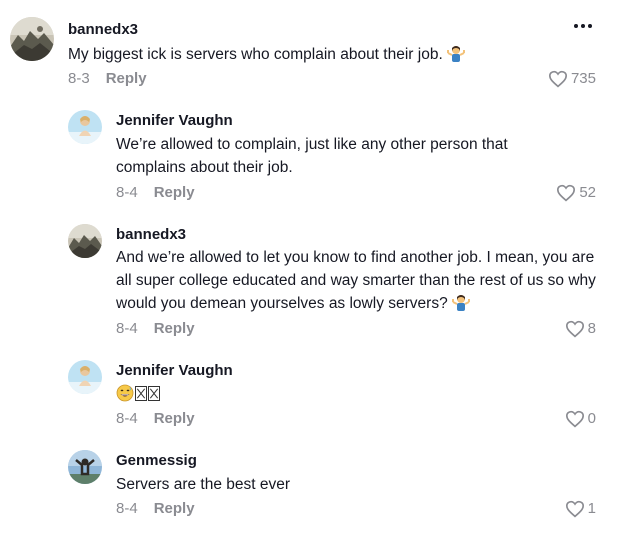 Image resolution: width=618 pixels, height=535 pixels. Describe the element at coordinates (125, 396) in the screenshot. I see `grinning-sweat-face-emoji-icon` at that location.